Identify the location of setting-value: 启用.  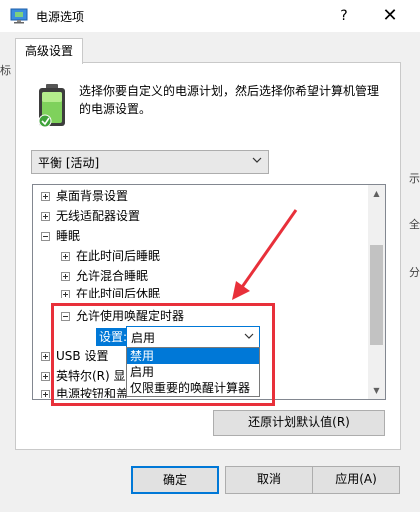
(143, 338).